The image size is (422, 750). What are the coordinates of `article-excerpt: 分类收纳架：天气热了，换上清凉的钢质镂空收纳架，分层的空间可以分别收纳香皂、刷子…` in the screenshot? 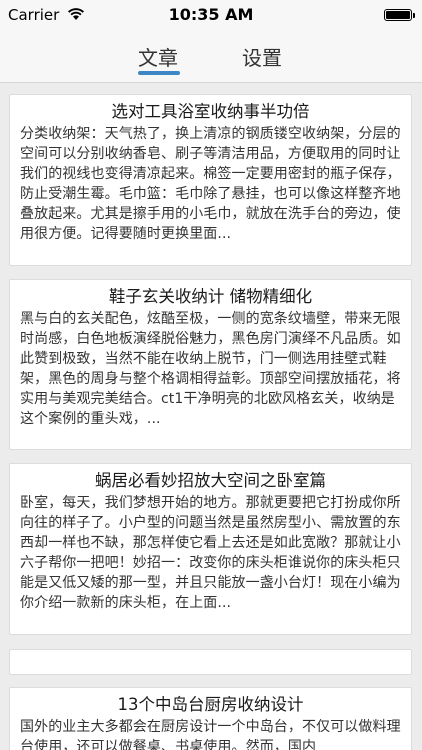 It's located at (210, 184).